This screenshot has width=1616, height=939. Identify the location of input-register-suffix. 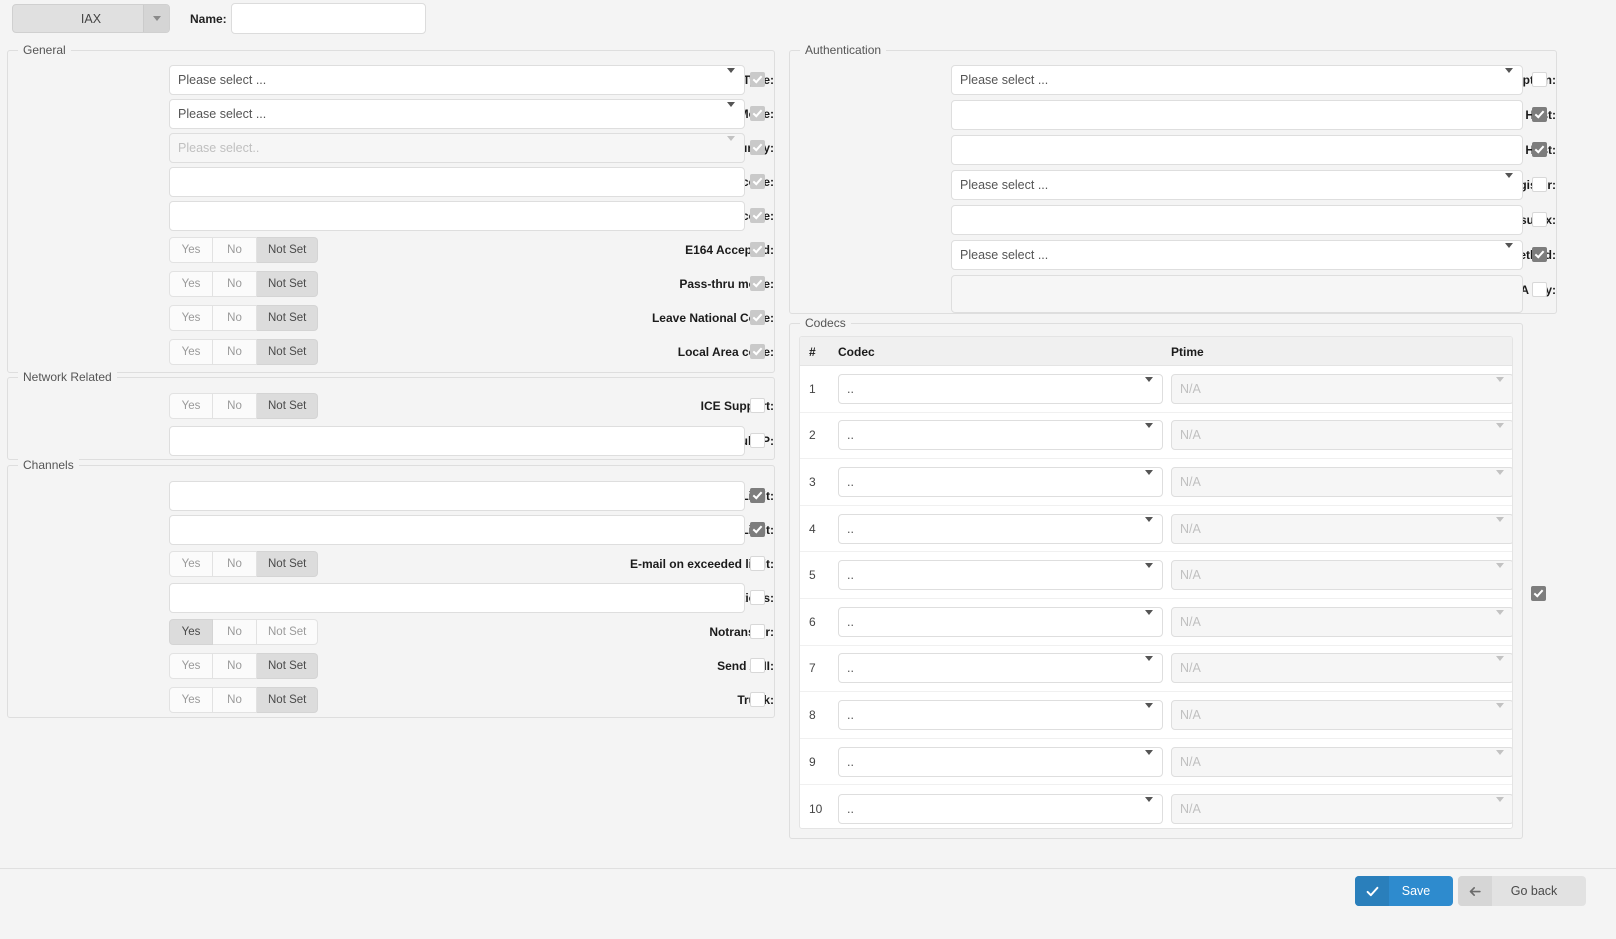
(1237, 220).